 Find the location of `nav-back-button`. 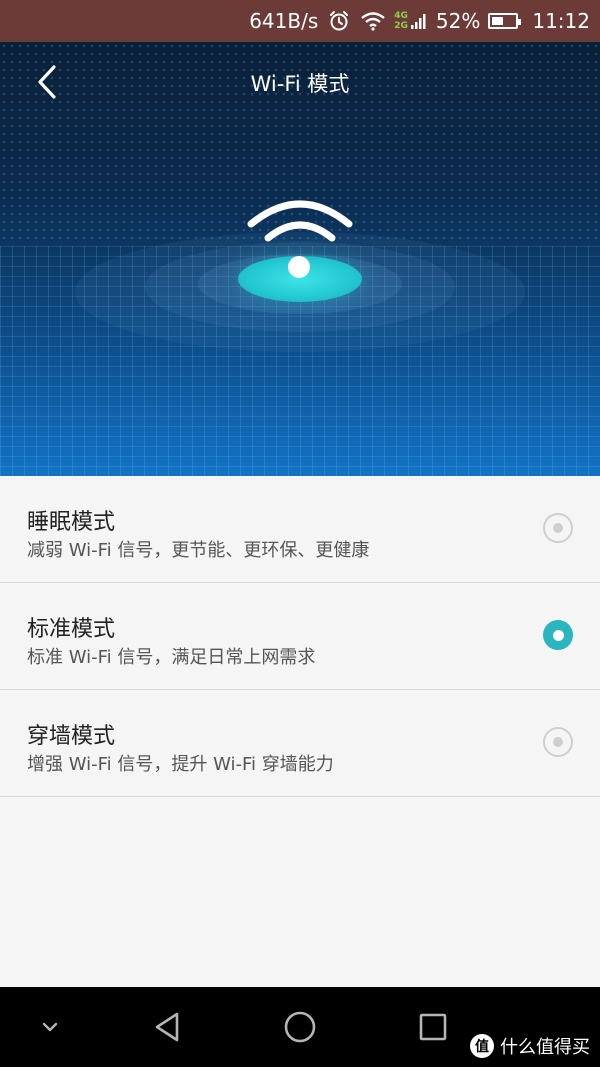

nav-back-button is located at coordinates (167, 1027).